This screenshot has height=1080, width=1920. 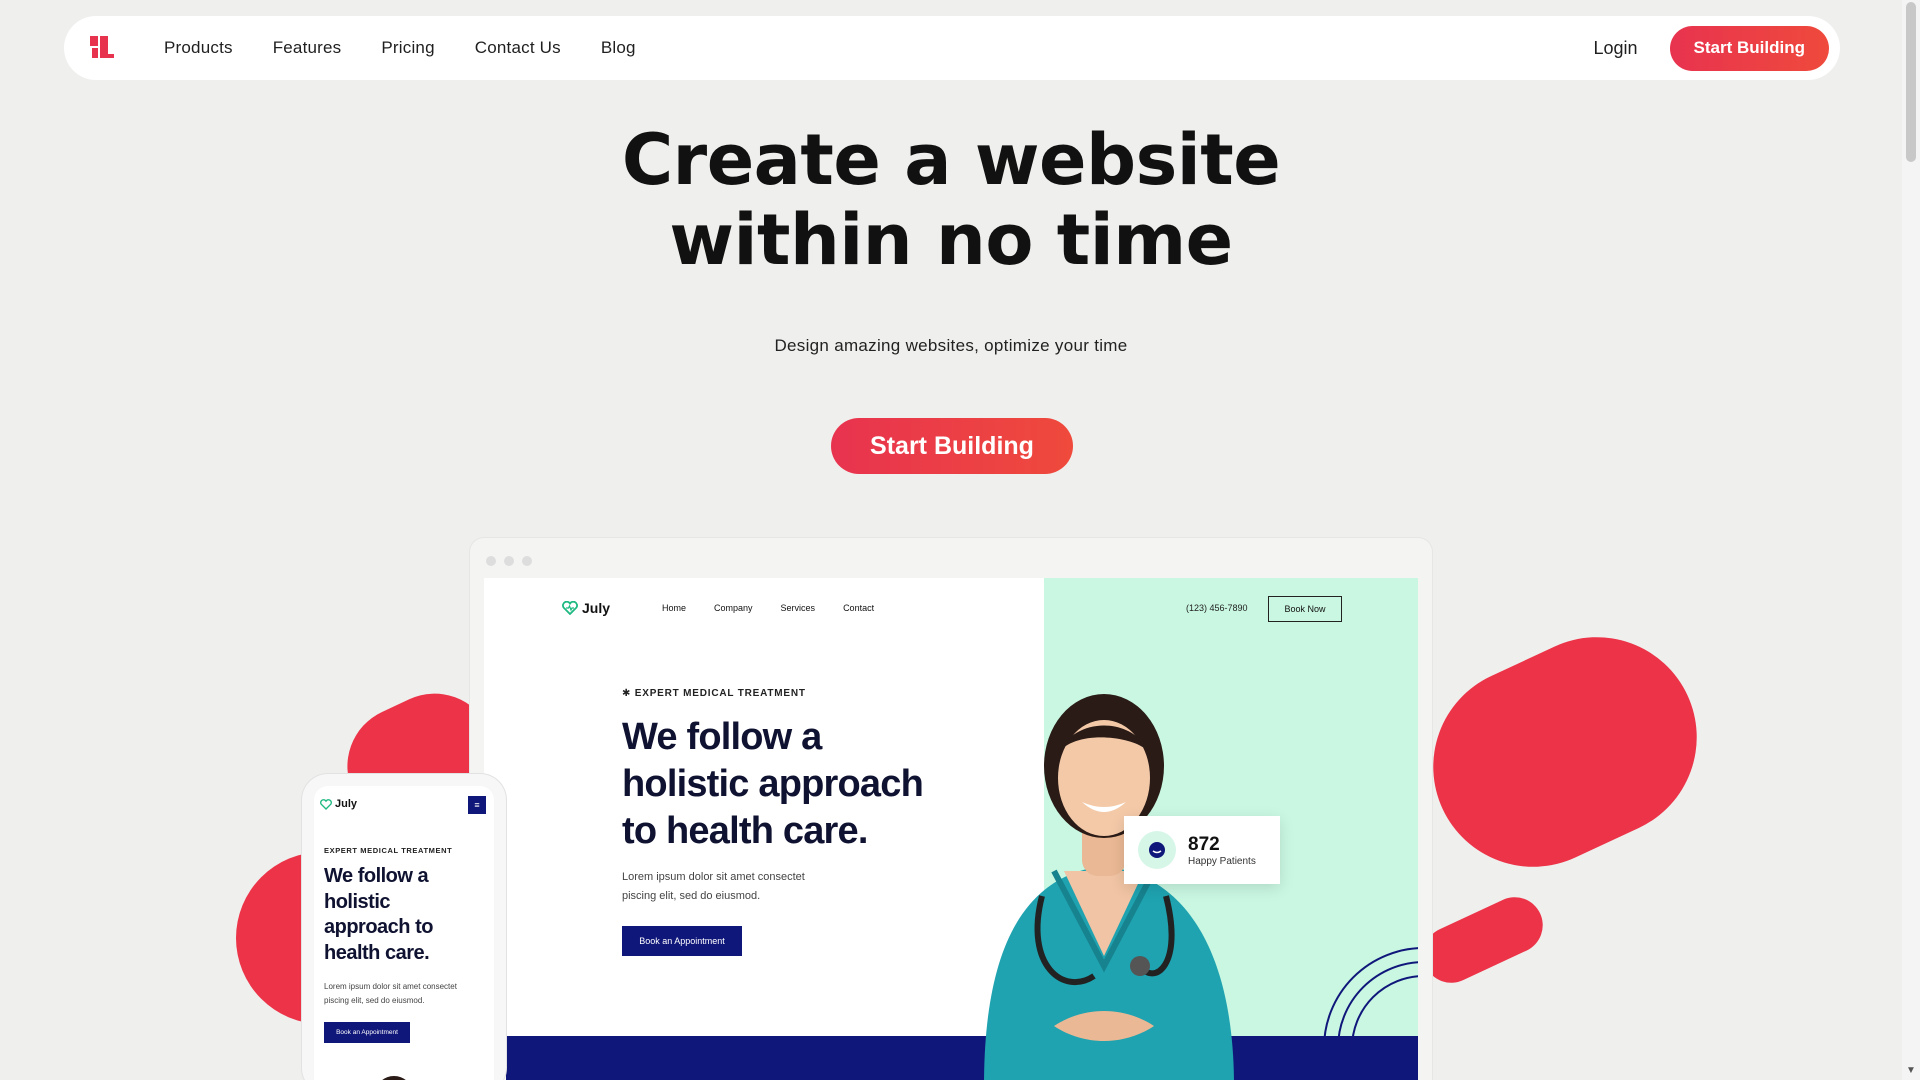 I want to click on red-blob-right-large, so click(x=1565, y=752).